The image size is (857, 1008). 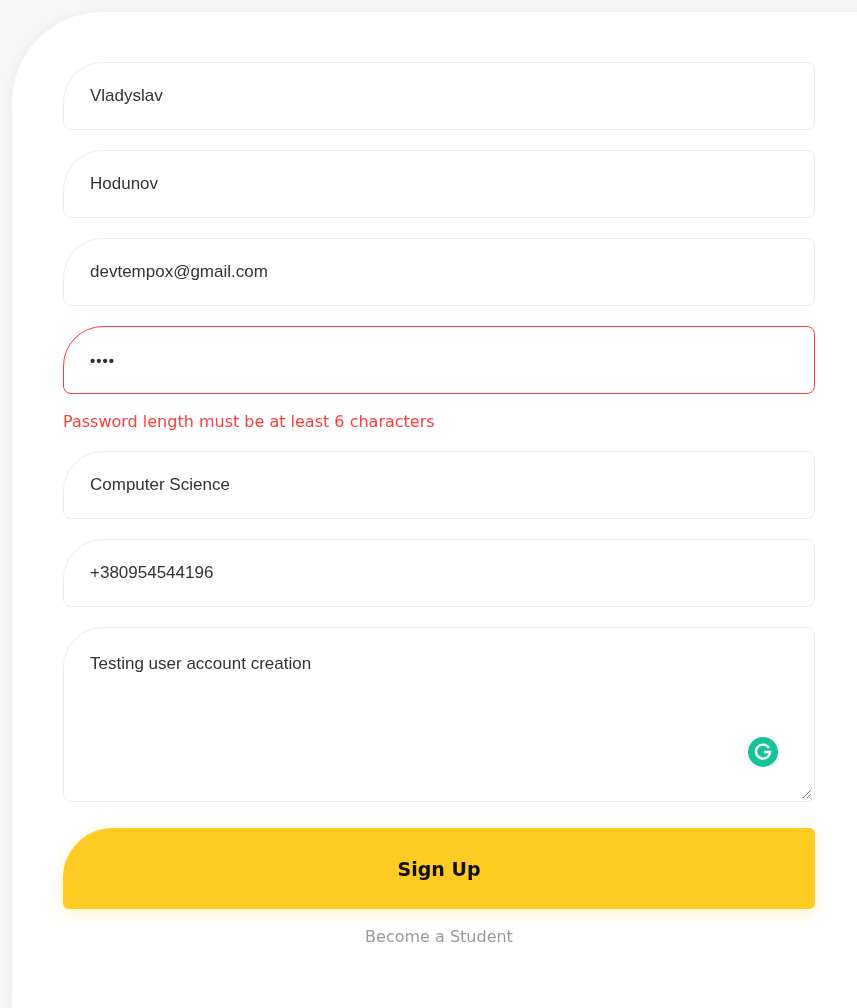 I want to click on password-field: ••••, so click(x=439, y=360).